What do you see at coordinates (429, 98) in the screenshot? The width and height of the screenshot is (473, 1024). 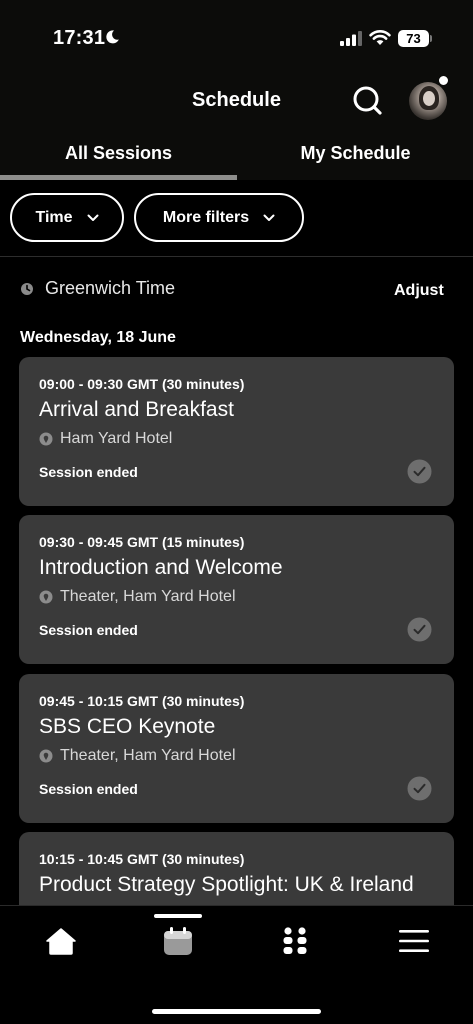 I see `avatar-face` at bounding box center [429, 98].